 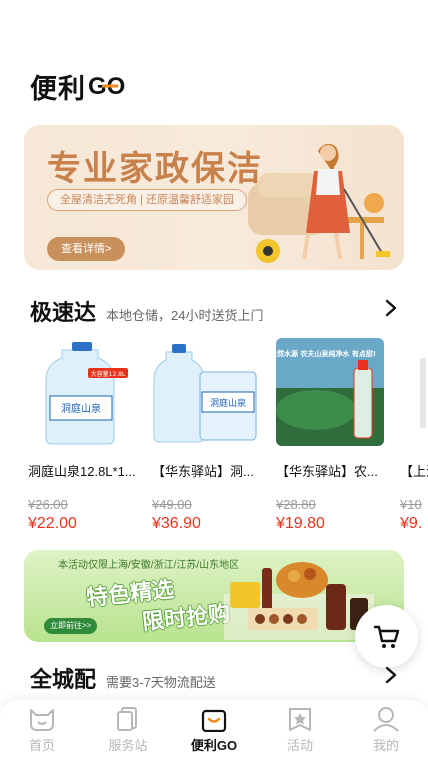 What do you see at coordinates (319, 392) in the screenshot?
I see `product-image: 来自天然水源 农夫山泉纯净水 有点甜!` at bounding box center [319, 392].